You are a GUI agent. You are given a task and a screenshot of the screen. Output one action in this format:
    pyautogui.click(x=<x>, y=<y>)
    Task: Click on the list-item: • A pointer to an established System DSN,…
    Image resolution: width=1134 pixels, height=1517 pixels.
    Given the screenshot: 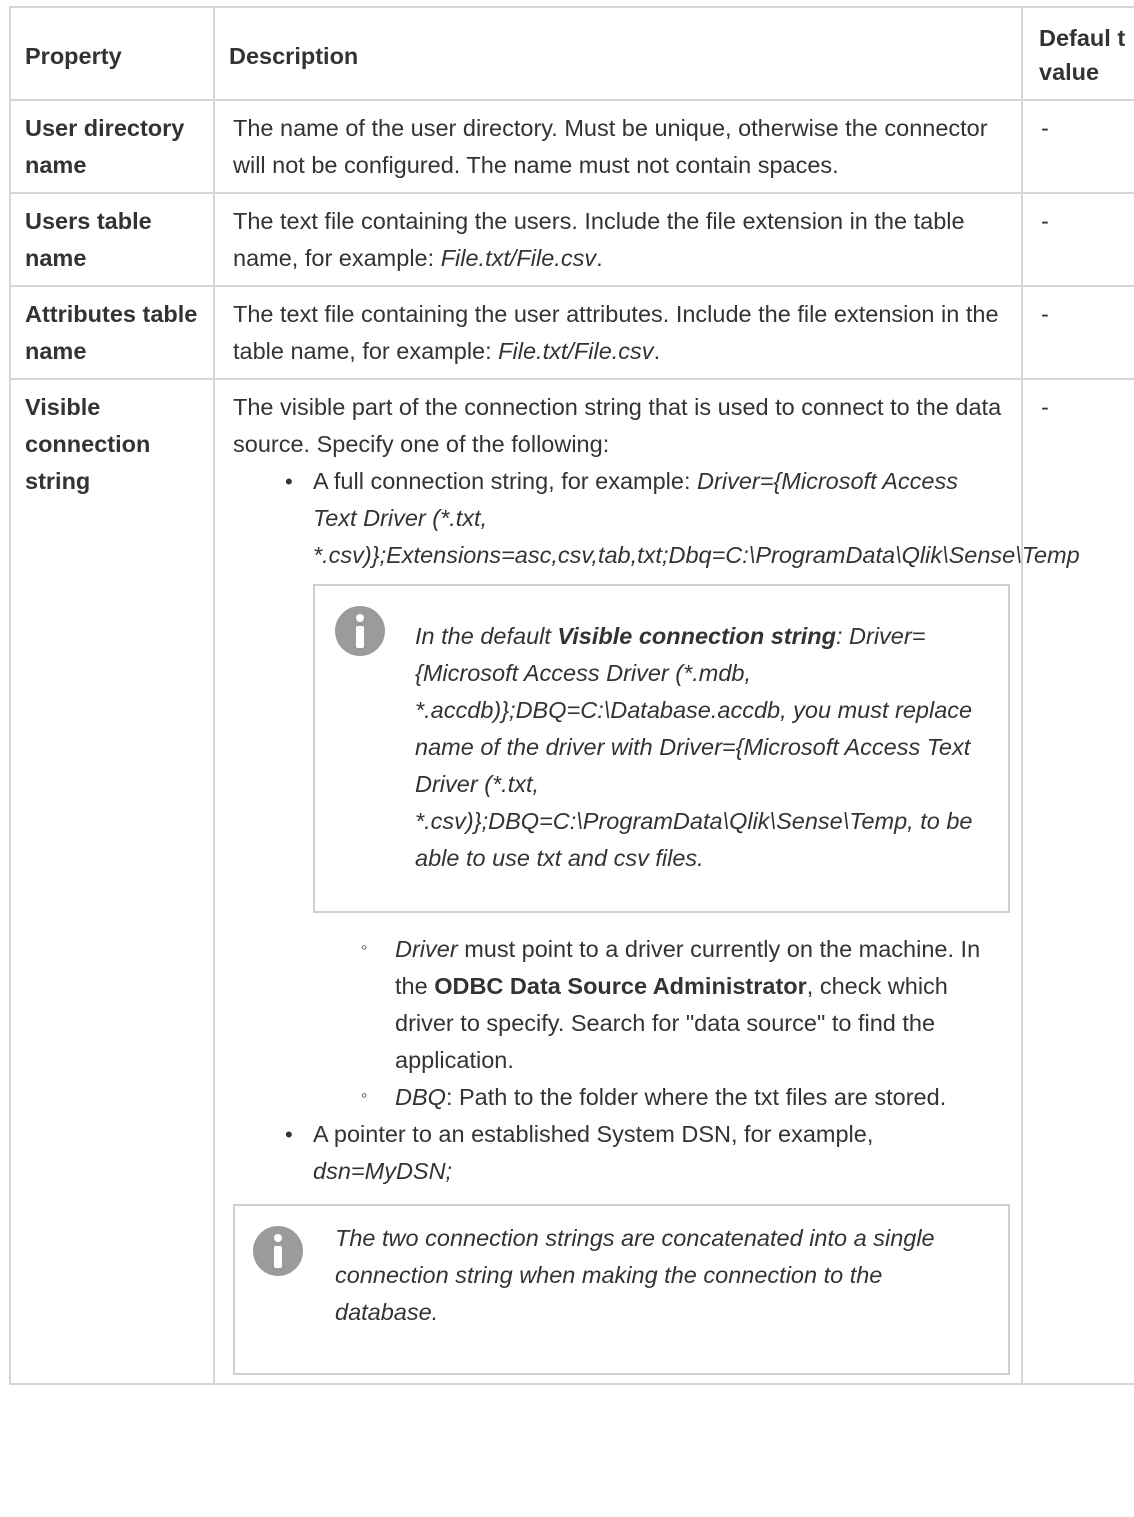 What is the action you would take?
    pyautogui.click(x=618, y=1153)
    